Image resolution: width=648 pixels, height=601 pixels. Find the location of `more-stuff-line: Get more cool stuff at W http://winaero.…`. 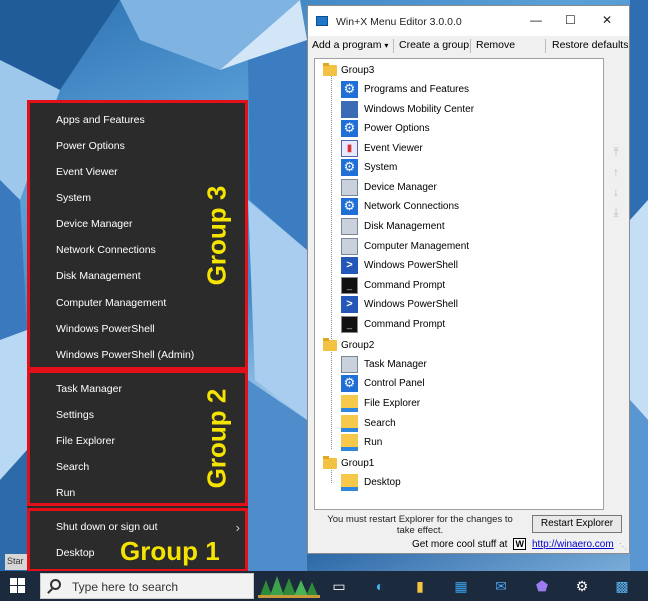

more-stuff-line: Get more cool stuff at W http://winaero.… is located at coordinates (513, 544).